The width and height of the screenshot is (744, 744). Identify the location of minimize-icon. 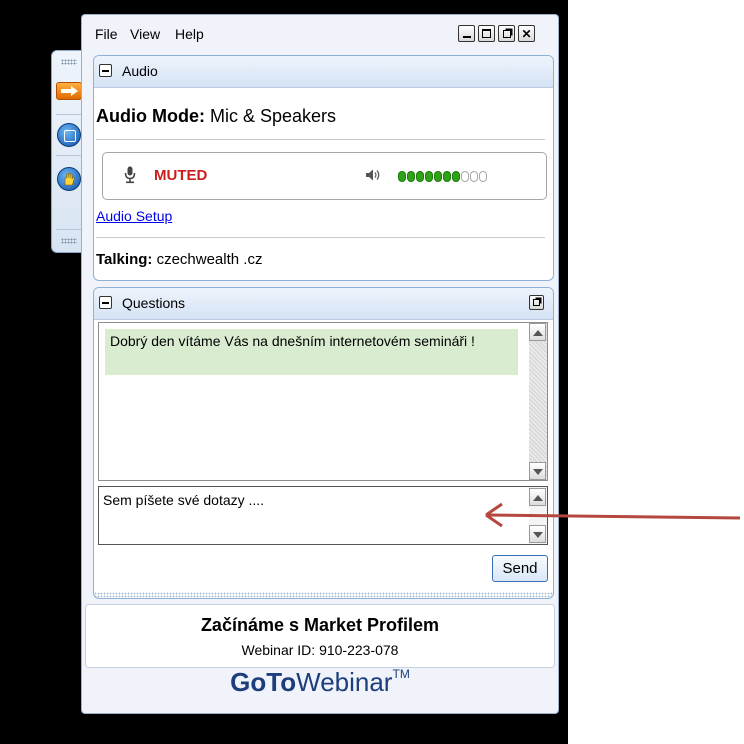
(466, 36).